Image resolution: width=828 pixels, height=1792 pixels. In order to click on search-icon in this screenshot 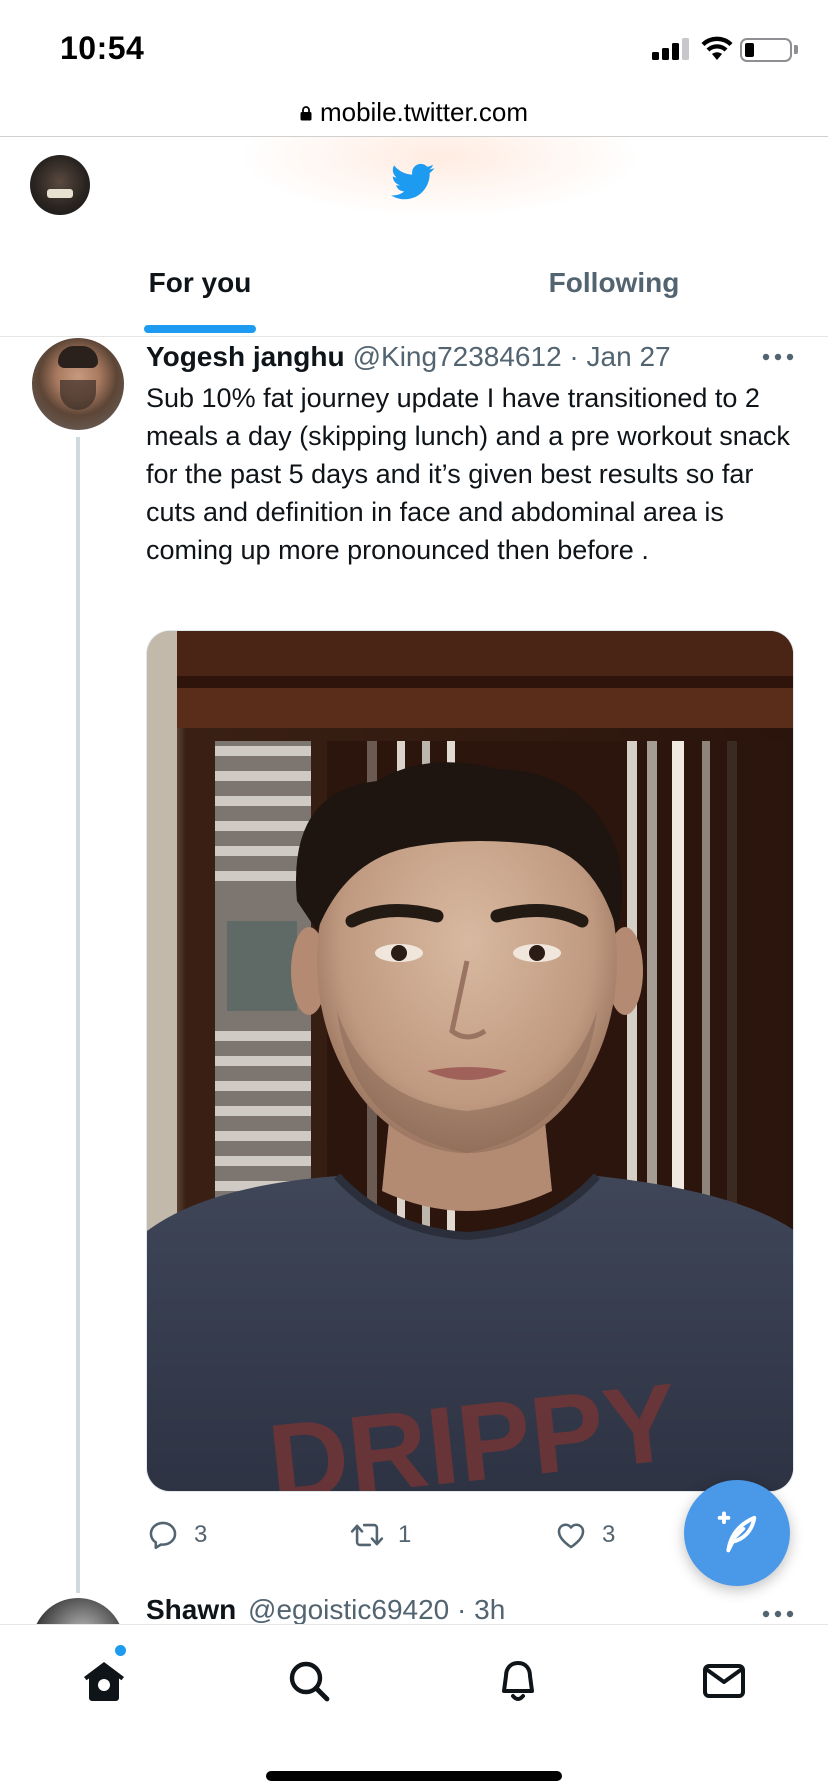, I will do `click(309, 1681)`.